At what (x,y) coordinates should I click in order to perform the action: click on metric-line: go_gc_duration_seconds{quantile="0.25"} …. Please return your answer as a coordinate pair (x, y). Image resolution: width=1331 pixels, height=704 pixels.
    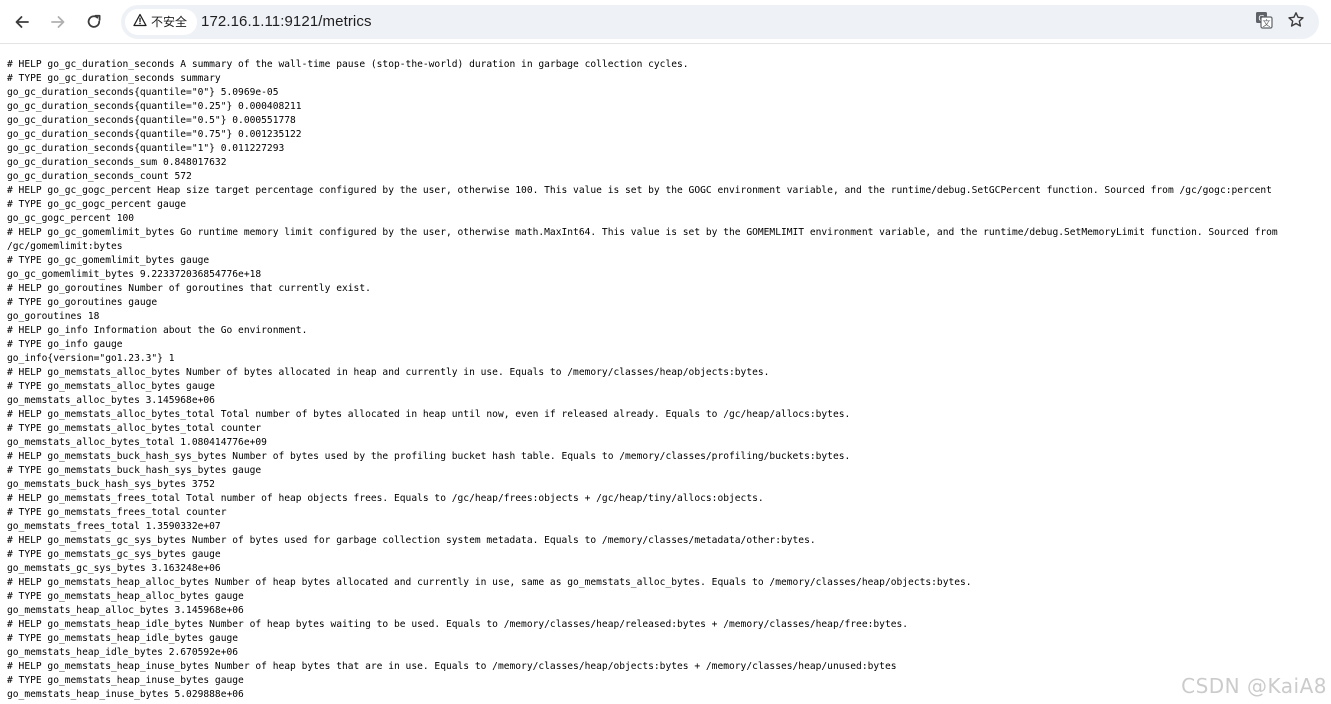
    Looking at the image, I should click on (154, 106).